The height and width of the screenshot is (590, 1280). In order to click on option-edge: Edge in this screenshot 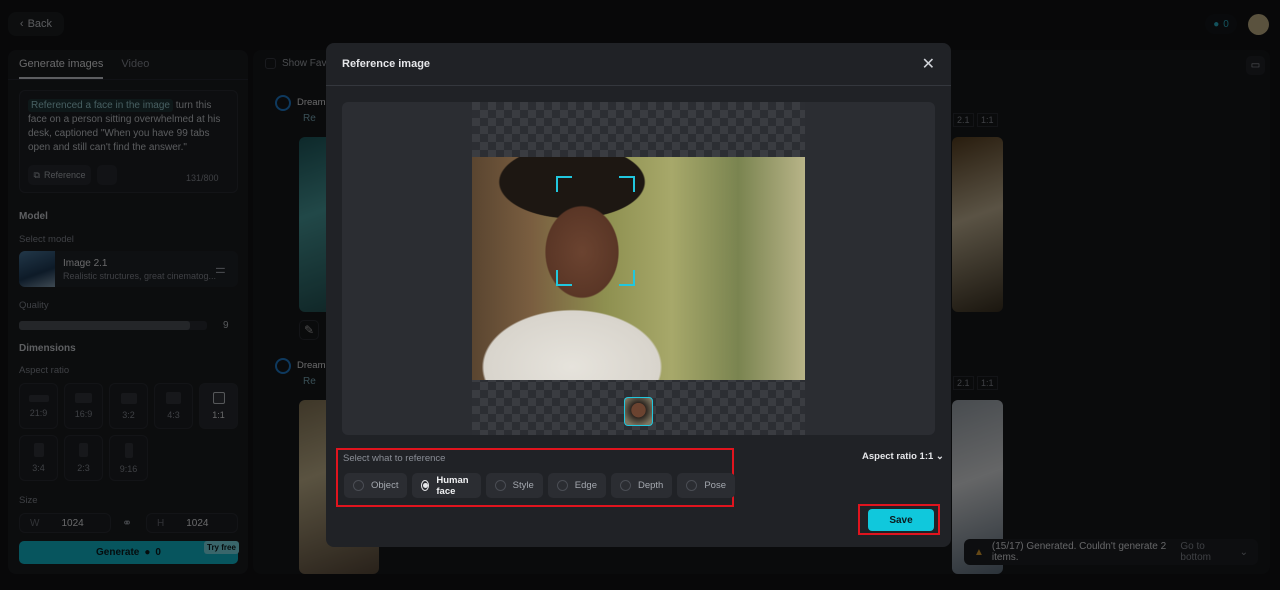, I will do `click(576, 485)`.